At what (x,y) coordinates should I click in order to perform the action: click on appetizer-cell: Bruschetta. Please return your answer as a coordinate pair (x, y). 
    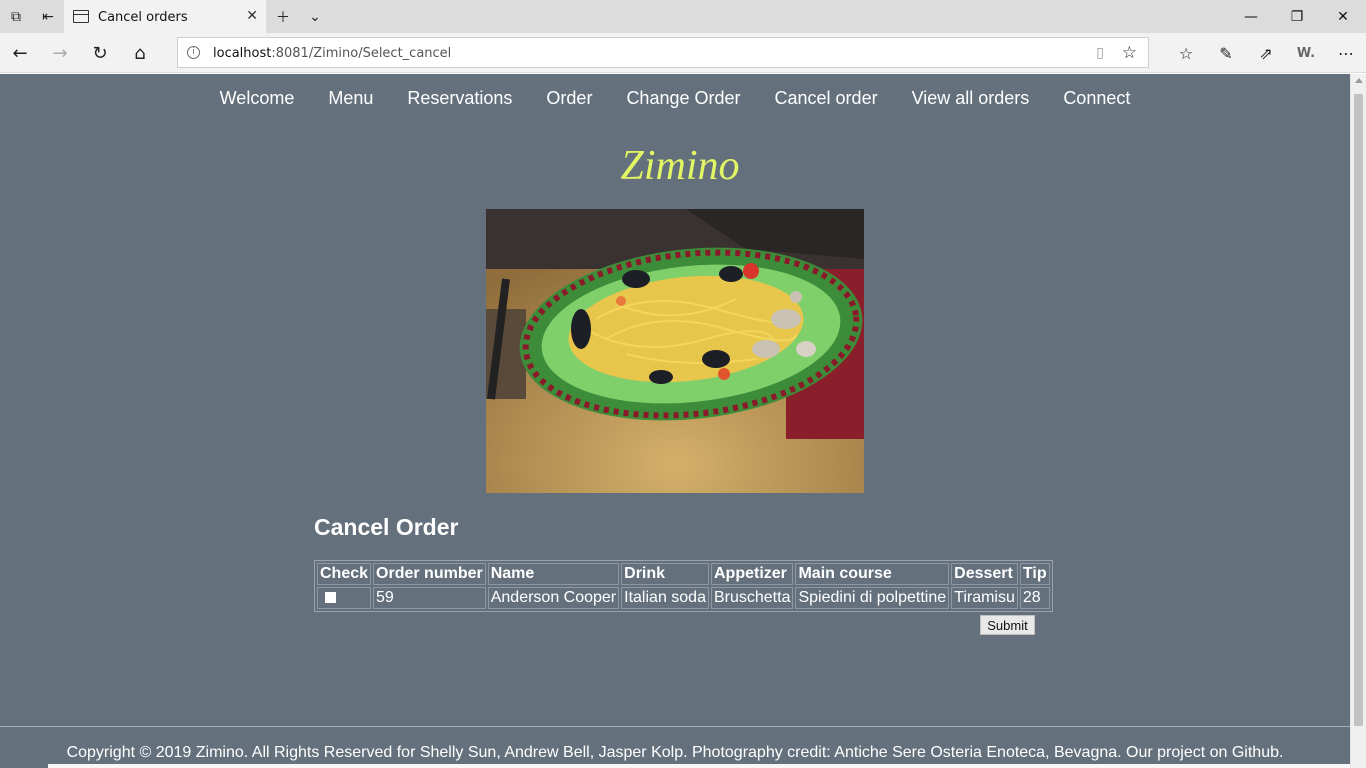
    Looking at the image, I should click on (752, 598).